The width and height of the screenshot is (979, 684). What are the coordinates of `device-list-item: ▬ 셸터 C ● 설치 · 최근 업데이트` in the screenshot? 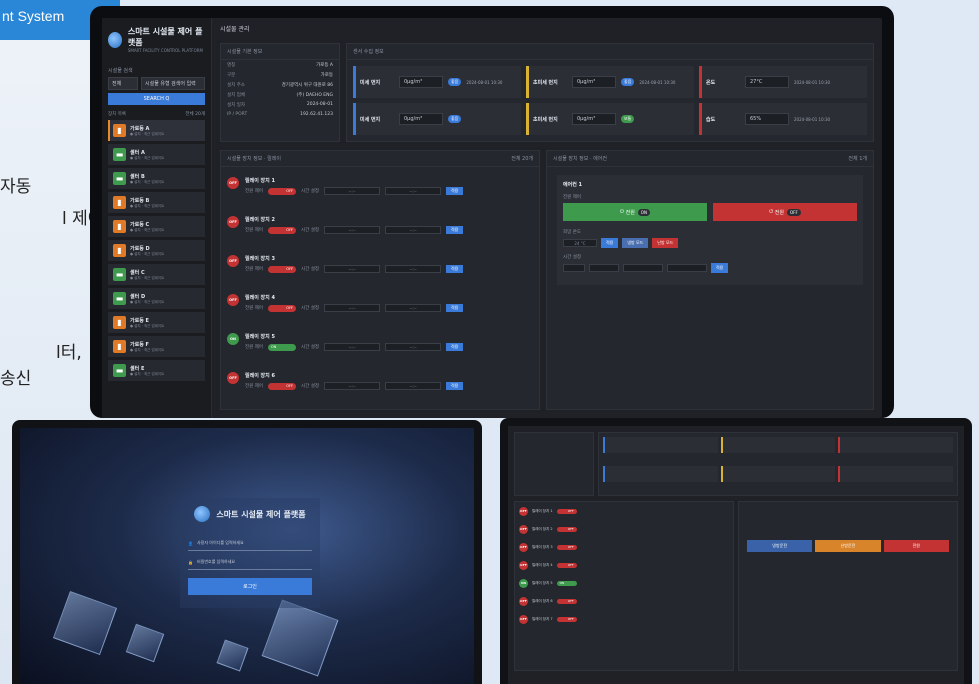 It's located at (156, 274).